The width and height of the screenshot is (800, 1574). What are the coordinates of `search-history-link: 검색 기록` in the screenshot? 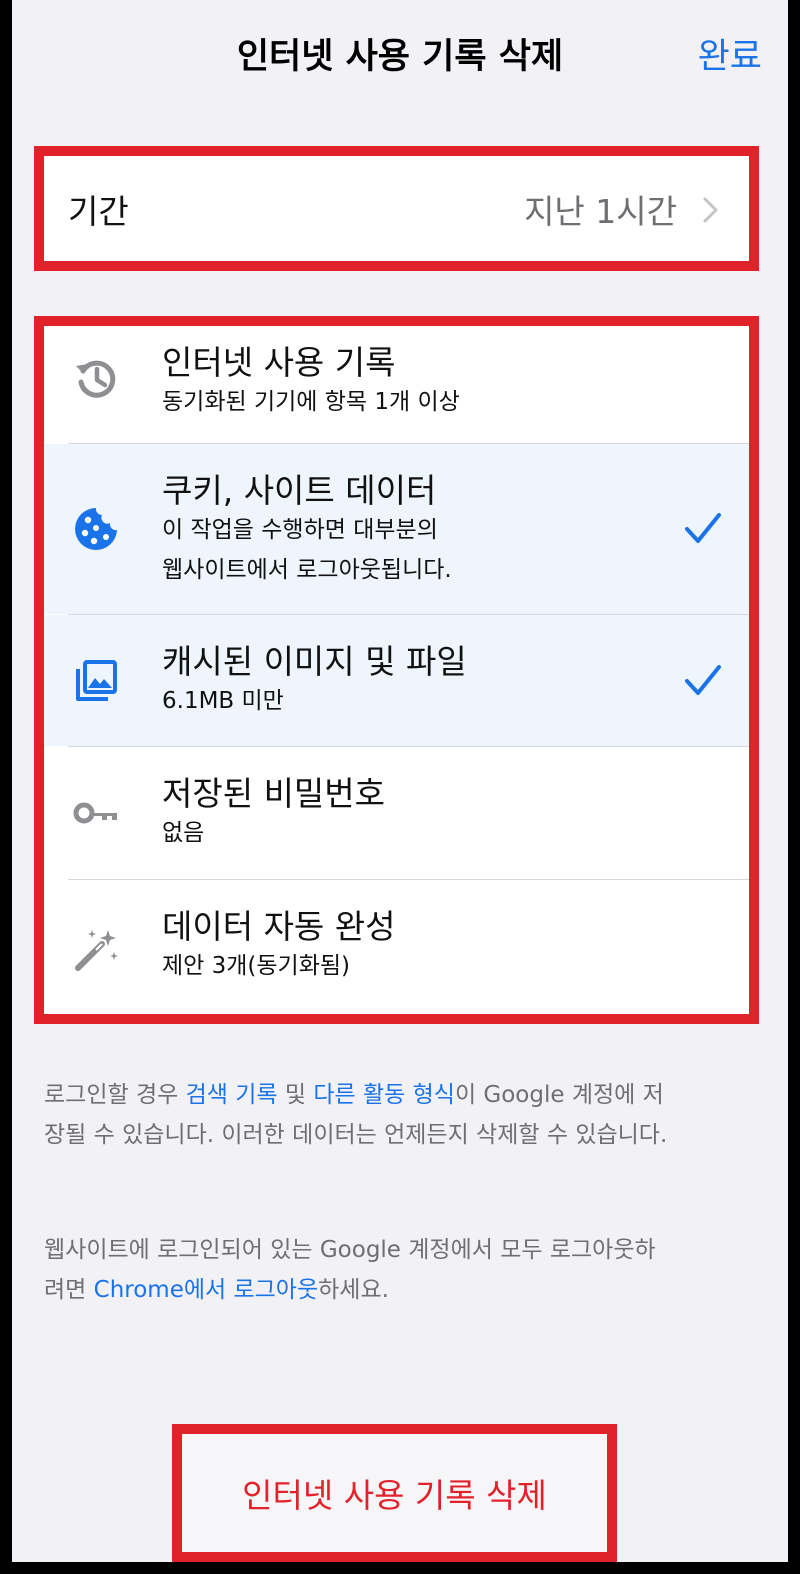 It's located at (232, 1095).